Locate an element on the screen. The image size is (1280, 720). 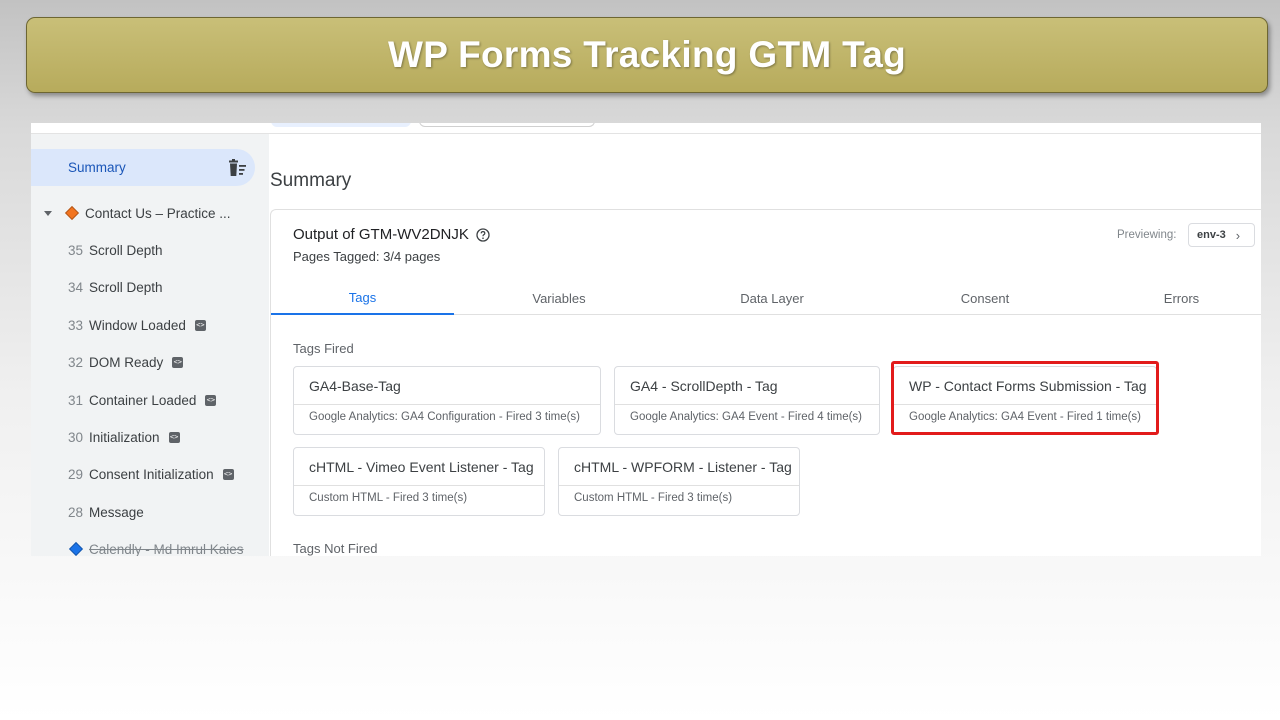
sidebar-event-item: 35 Scroll Depth is located at coordinates (115, 250).